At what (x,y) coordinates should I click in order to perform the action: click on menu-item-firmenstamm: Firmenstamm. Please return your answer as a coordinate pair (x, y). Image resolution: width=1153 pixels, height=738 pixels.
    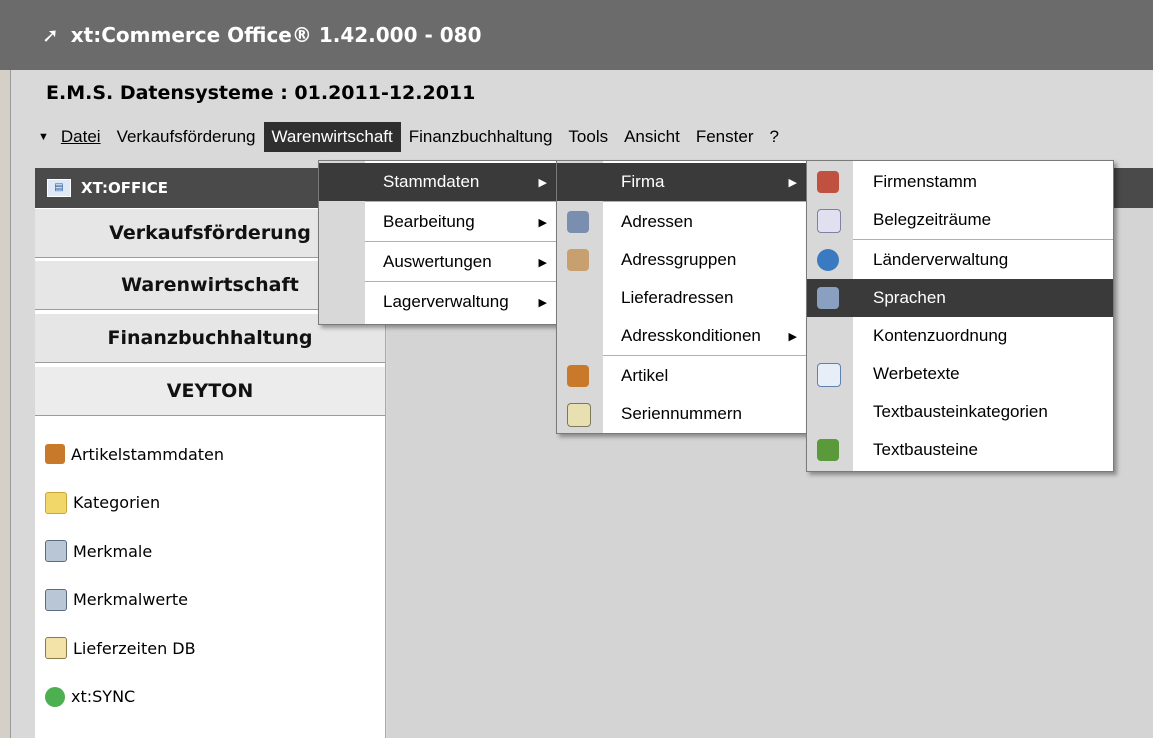
    Looking at the image, I should click on (960, 182).